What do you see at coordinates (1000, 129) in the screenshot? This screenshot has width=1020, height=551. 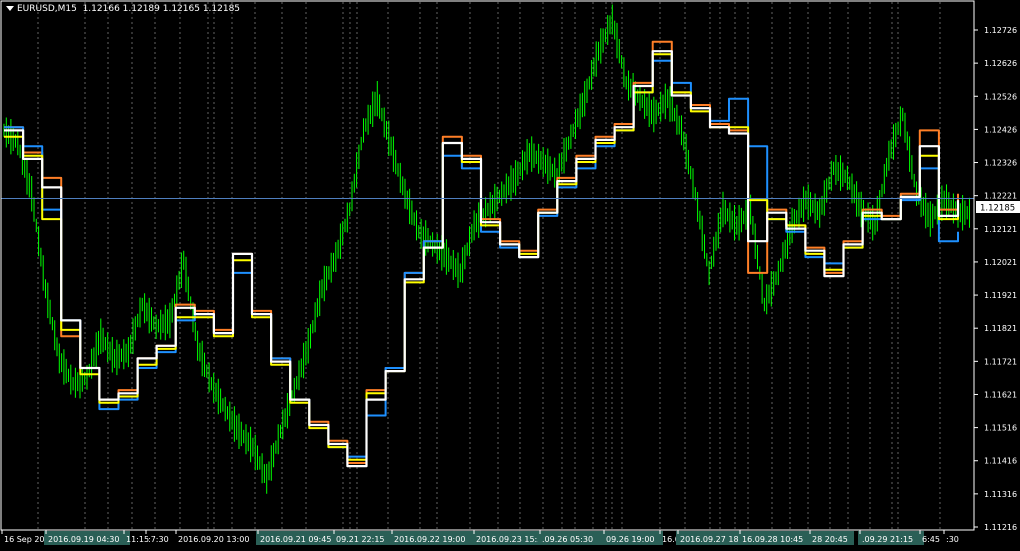 I see `price-axis-label: 1.12426` at bounding box center [1000, 129].